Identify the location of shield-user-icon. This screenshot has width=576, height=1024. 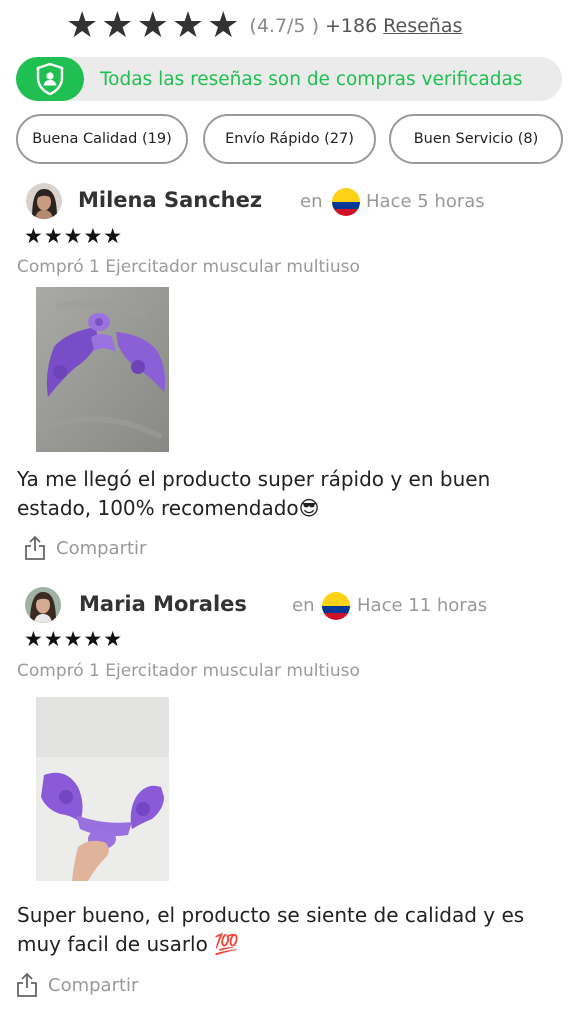
(50, 79).